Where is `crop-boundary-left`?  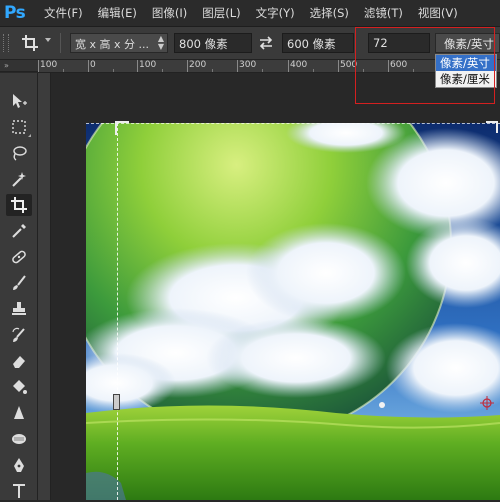
crop-boundary-left is located at coordinates (117, 311).